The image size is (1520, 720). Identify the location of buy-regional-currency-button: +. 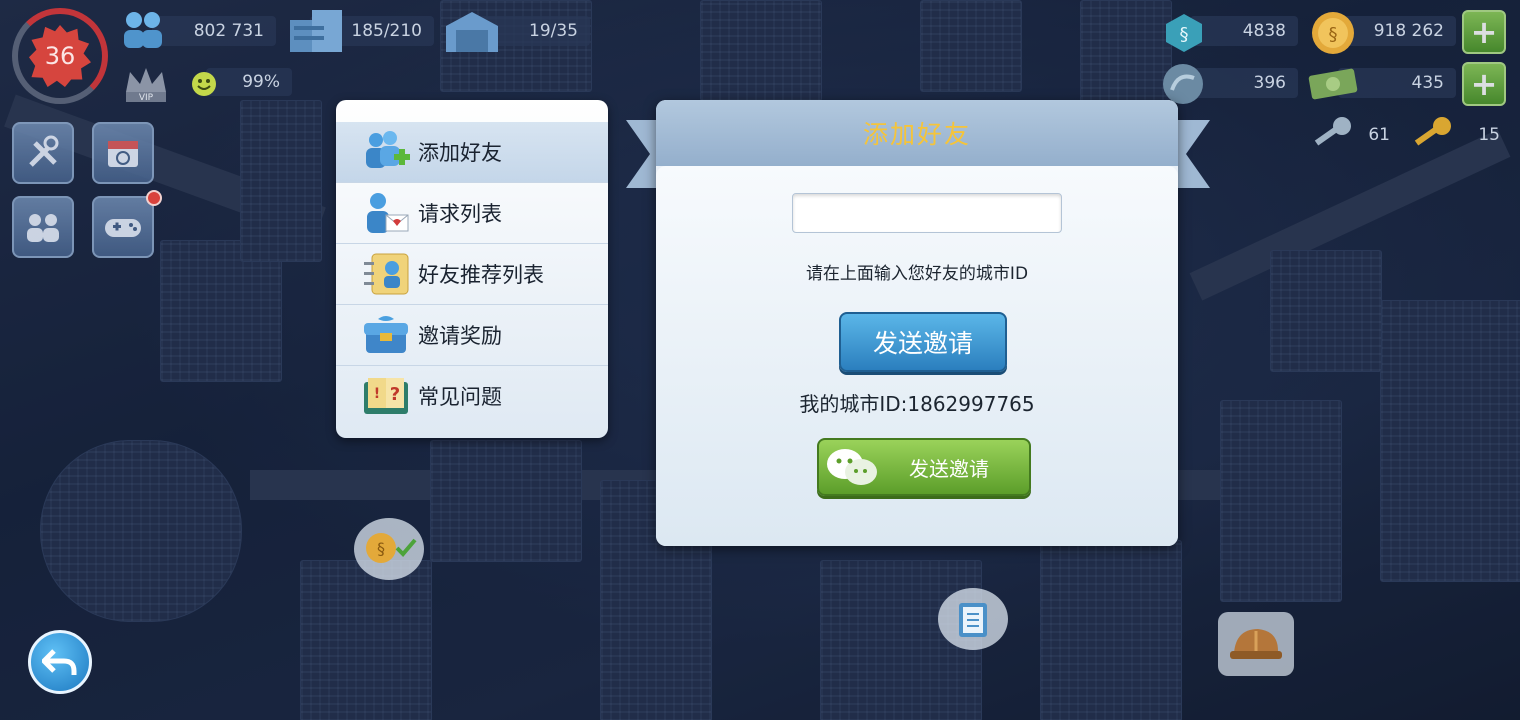
(1484, 84).